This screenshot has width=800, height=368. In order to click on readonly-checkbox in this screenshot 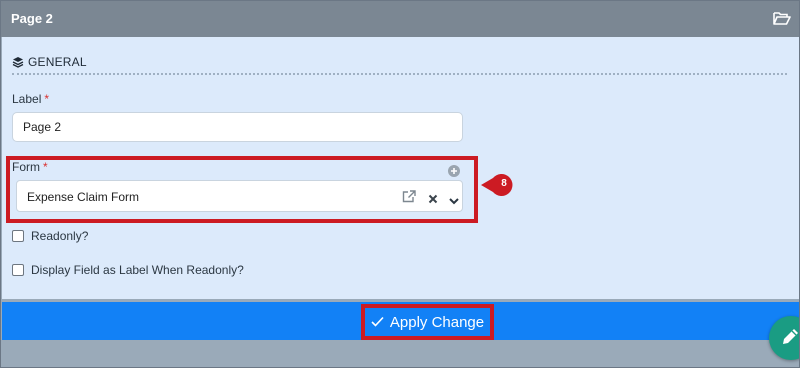, I will do `click(18, 236)`.